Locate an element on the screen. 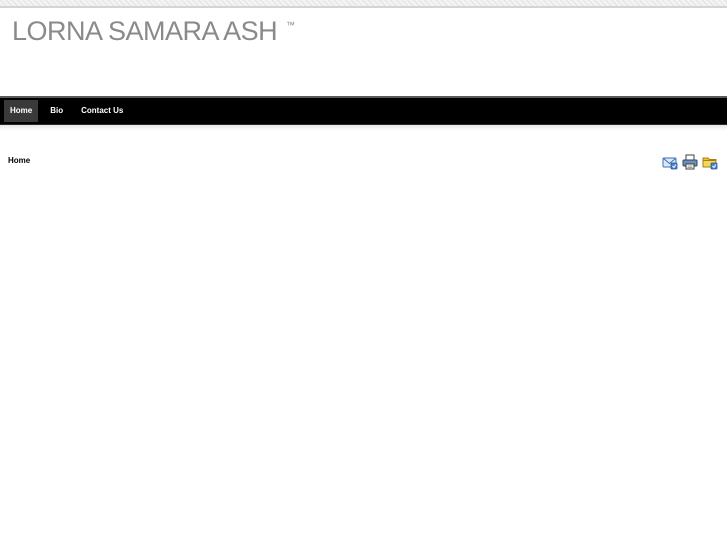  nav-list: Home Bio Contact Us is located at coordinates (363, 111).